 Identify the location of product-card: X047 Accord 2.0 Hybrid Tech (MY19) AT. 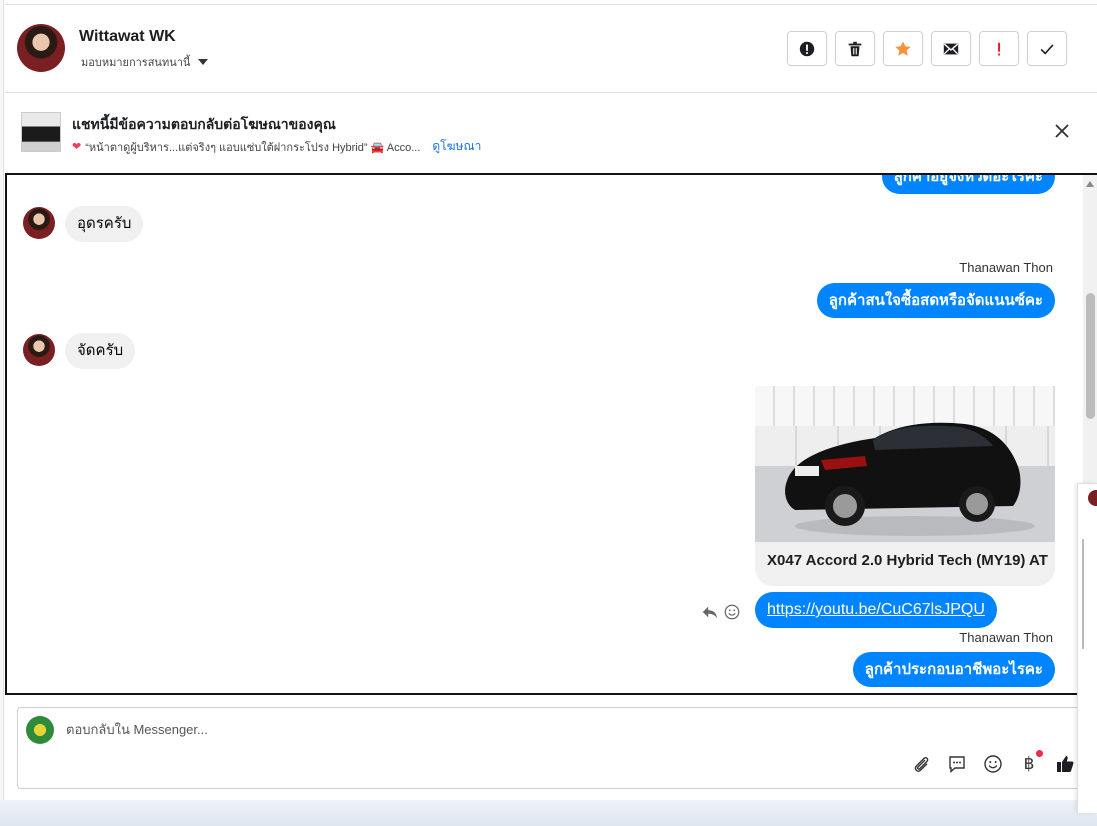
(905, 486).